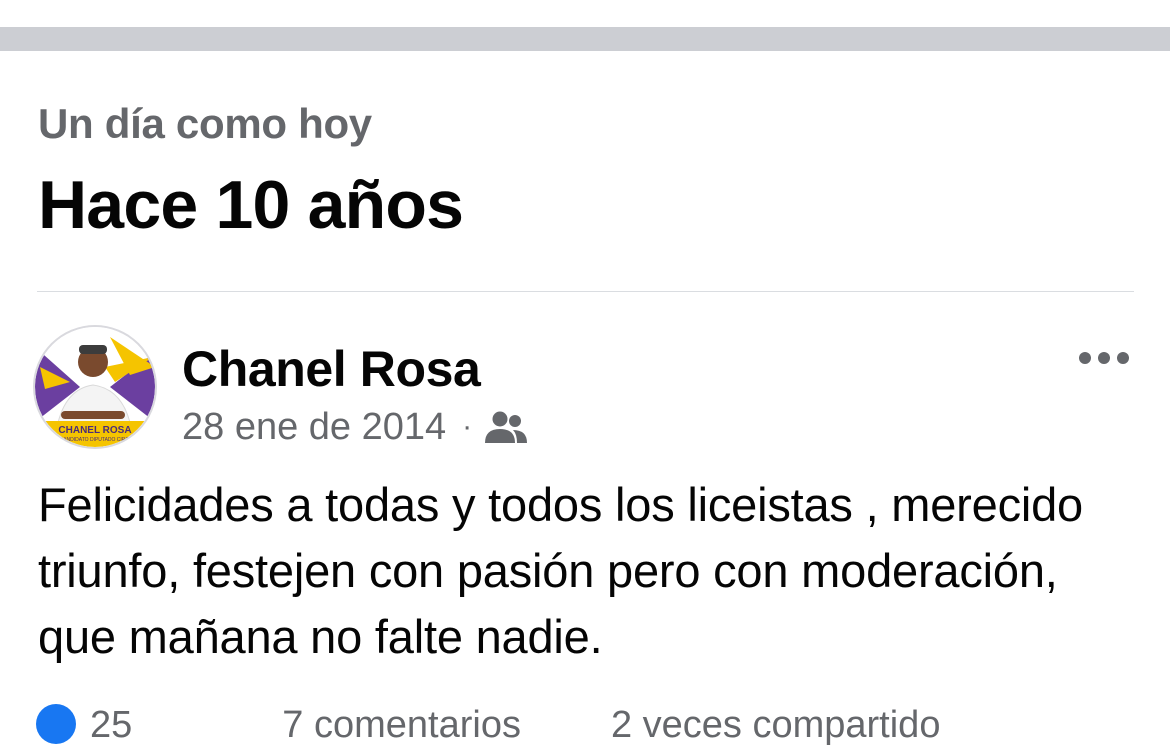 The height and width of the screenshot is (747, 1170). Describe the element at coordinates (331, 369) in the screenshot. I see `post-author-name: Chanel Rosa` at that location.